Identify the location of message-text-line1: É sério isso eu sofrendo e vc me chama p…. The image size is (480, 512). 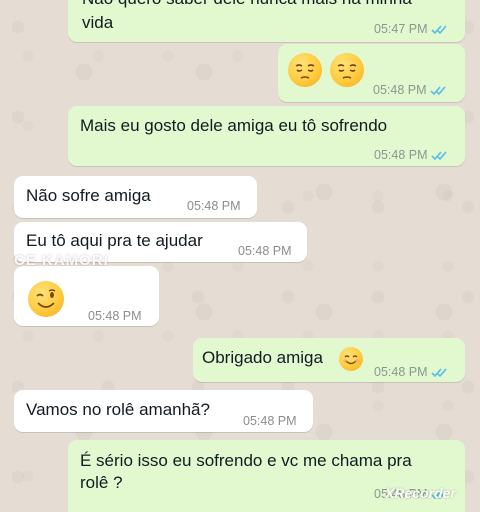
(246, 460).